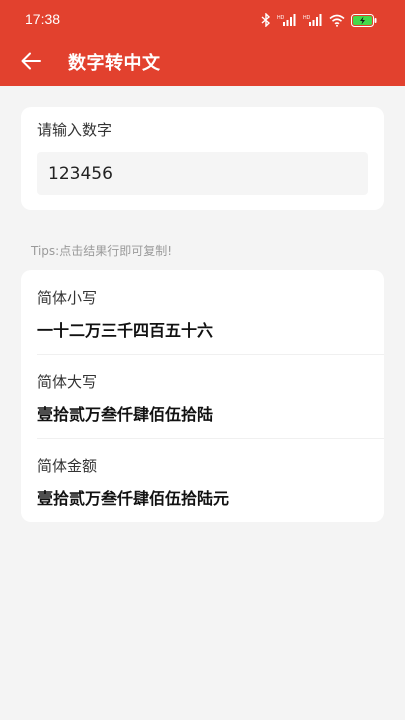  What do you see at coordinates (125, 414) in the screenshot?
I see `result-value: 壹拾贰万叁仟肆佰伍拾陆` at bounding box center [125, 414].